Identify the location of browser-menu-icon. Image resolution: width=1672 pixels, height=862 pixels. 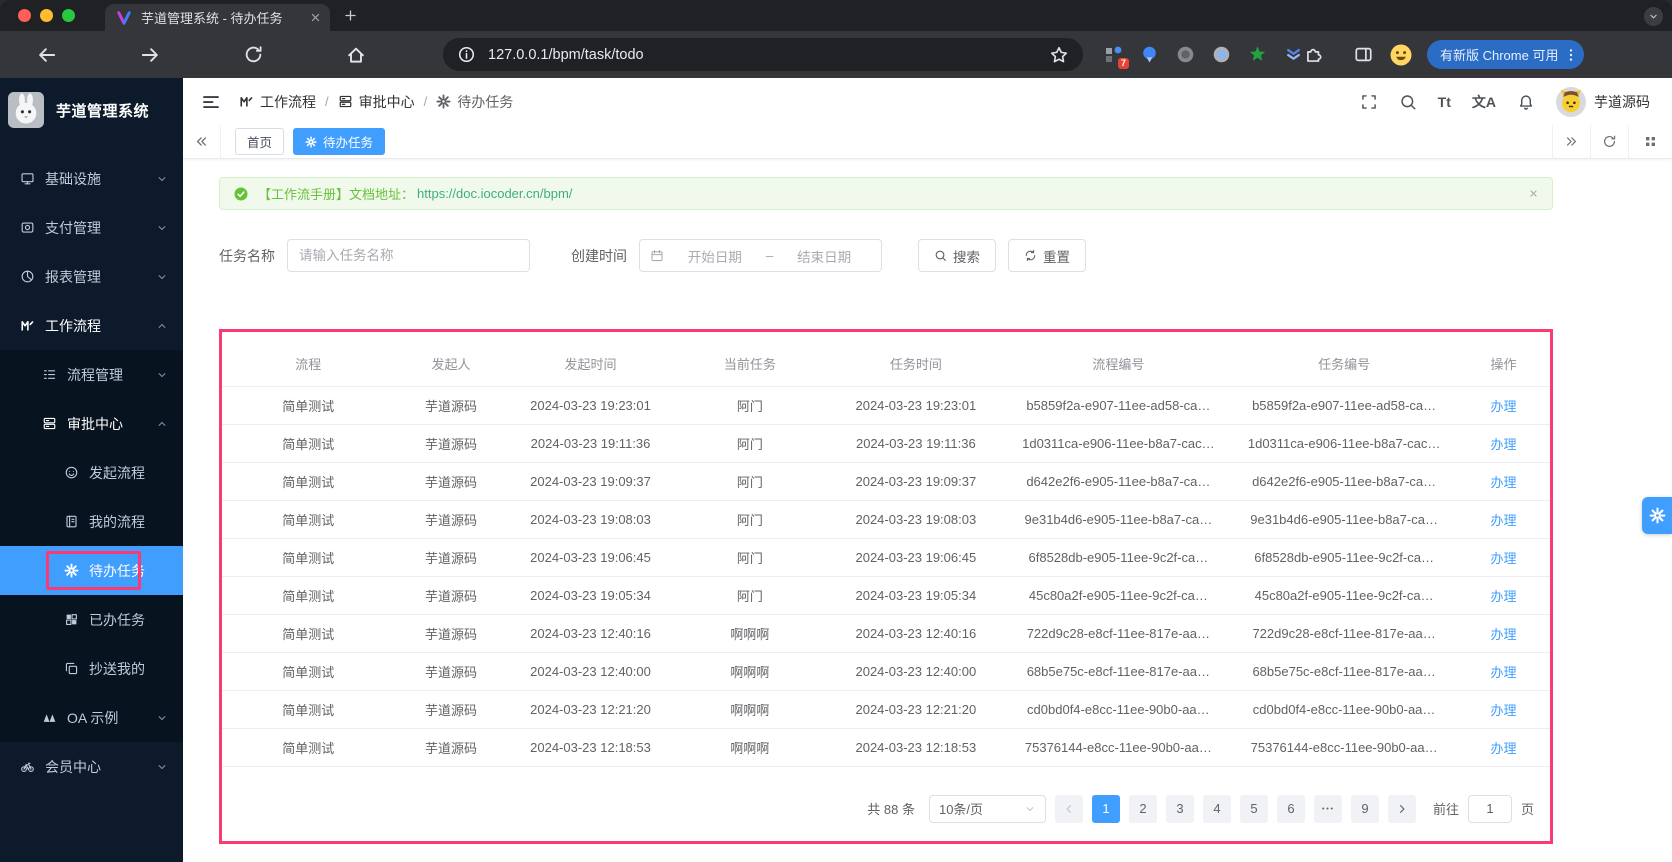
(1571, 55).